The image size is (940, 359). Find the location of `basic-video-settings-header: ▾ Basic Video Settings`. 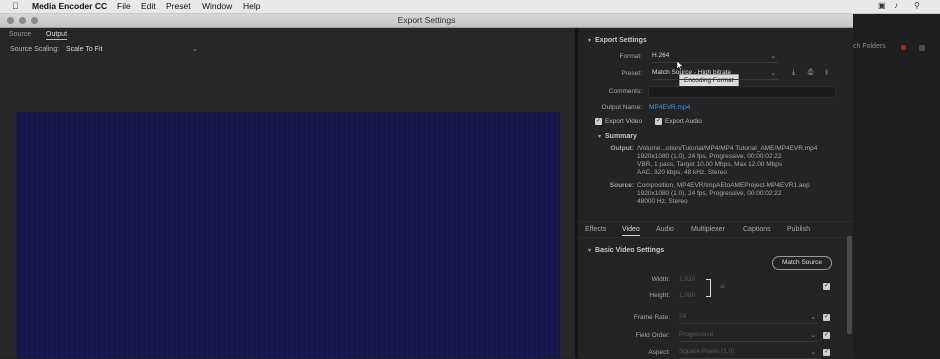

basic-video-settings-header: ▾ Basic Video Settings is located at coordinates (626, 250).